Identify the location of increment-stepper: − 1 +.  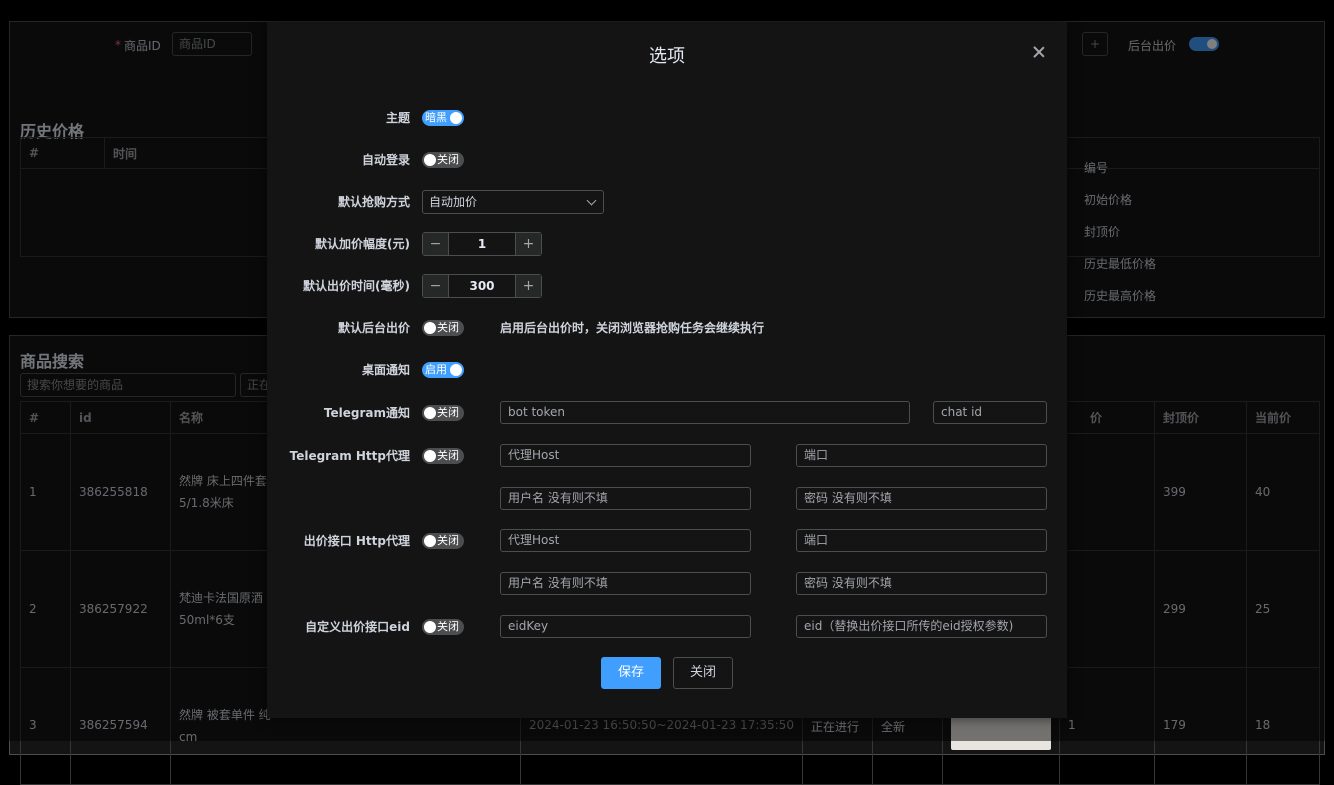
(482, 244).